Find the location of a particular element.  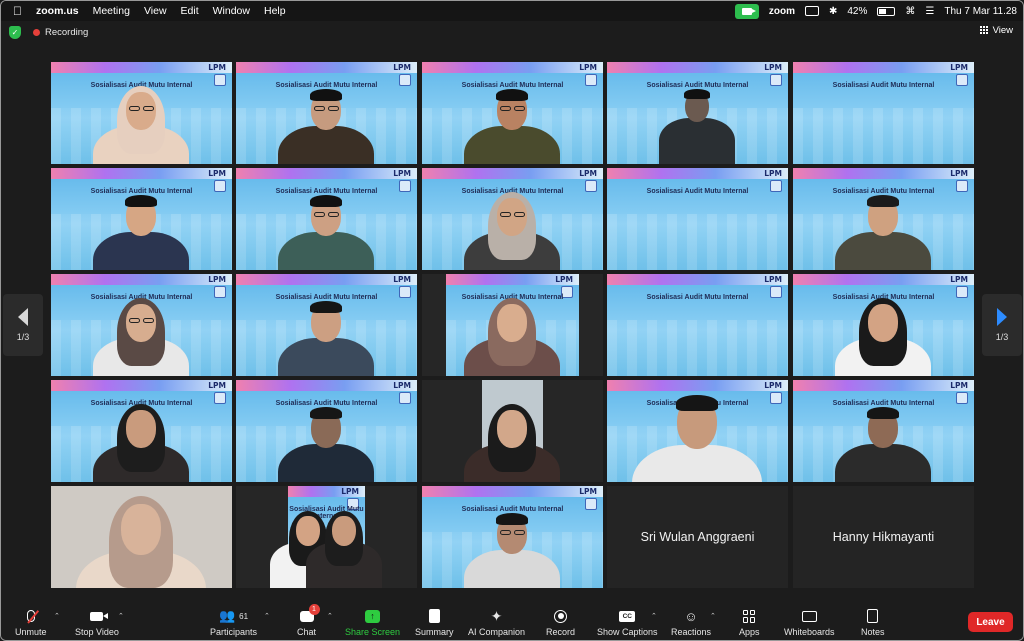

summary-button: Summary is located at coordinates (434, 622).